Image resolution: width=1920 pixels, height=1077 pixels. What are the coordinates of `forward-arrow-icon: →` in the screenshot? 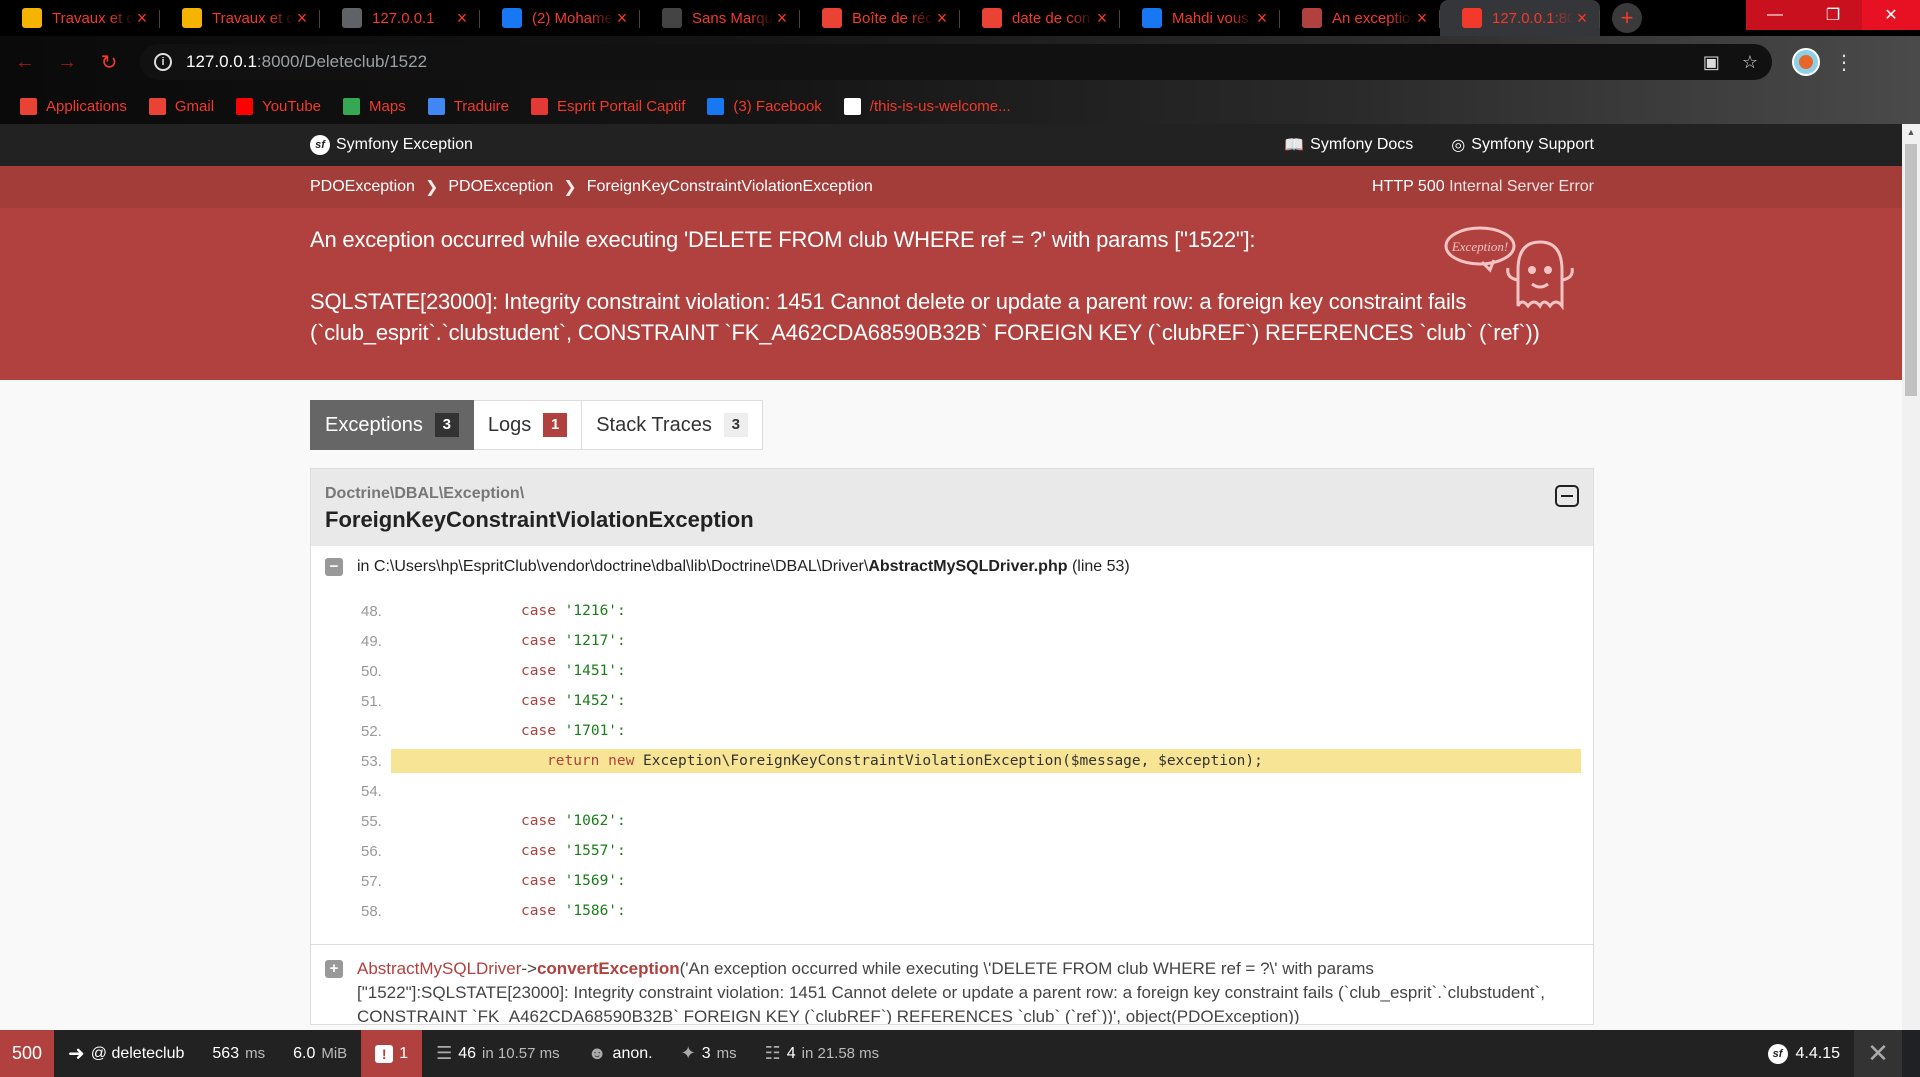 It's located at (67, 62).